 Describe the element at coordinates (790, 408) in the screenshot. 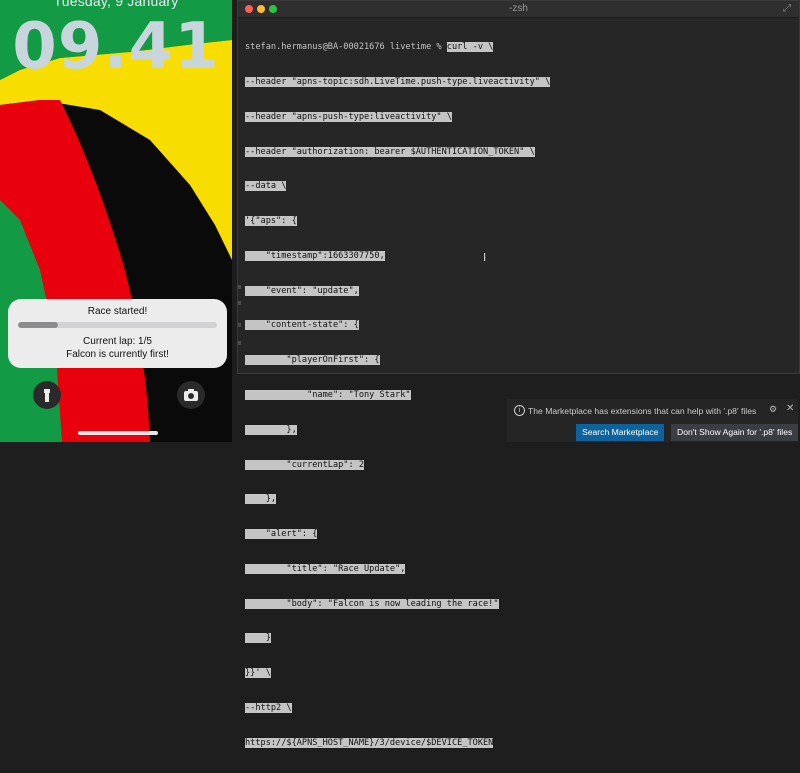

I see `close-icon: ✕` at that location.